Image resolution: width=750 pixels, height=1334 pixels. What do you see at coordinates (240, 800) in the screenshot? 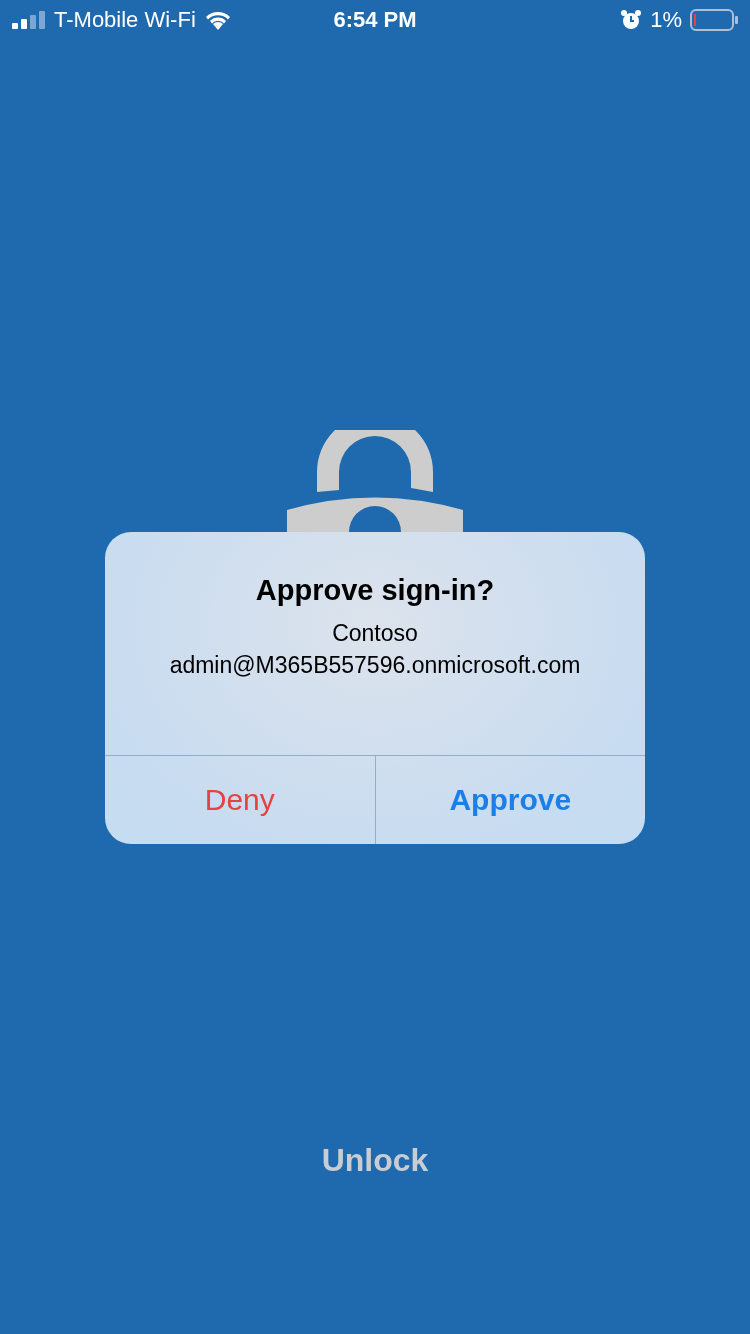
I see `deny-button: Deny` at bounding box center [240, 800].